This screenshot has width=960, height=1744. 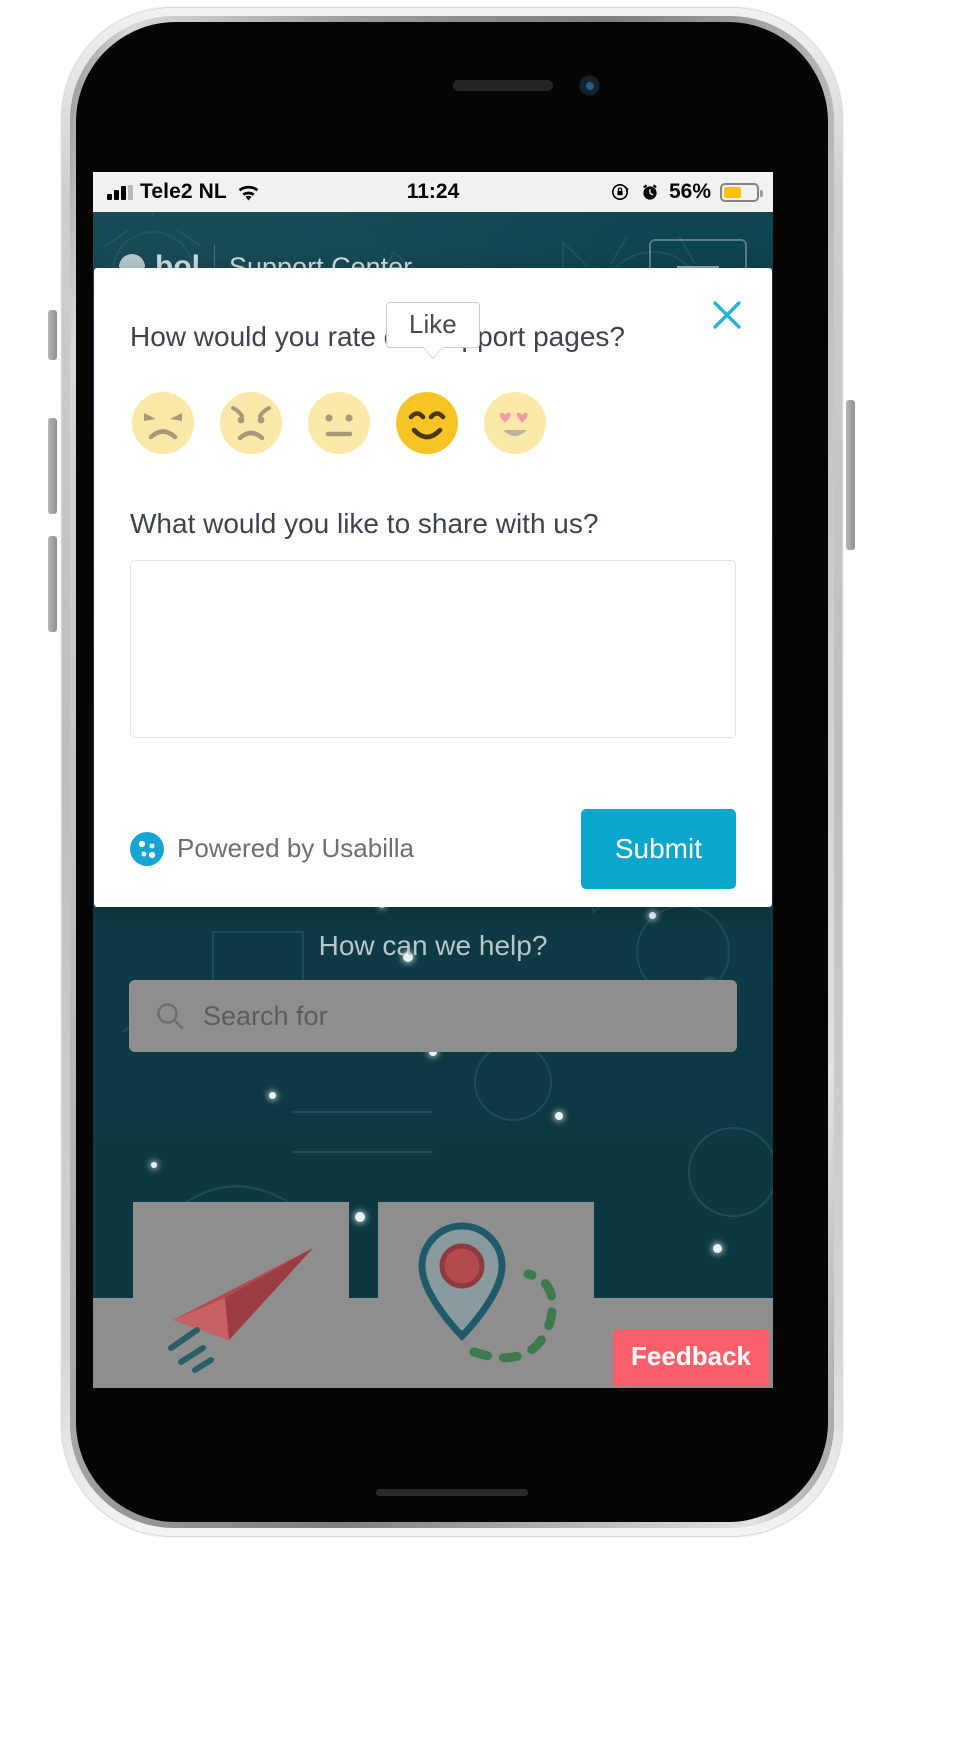 I want to click on rating-tooltip: Like, so click(x=433, y=325).